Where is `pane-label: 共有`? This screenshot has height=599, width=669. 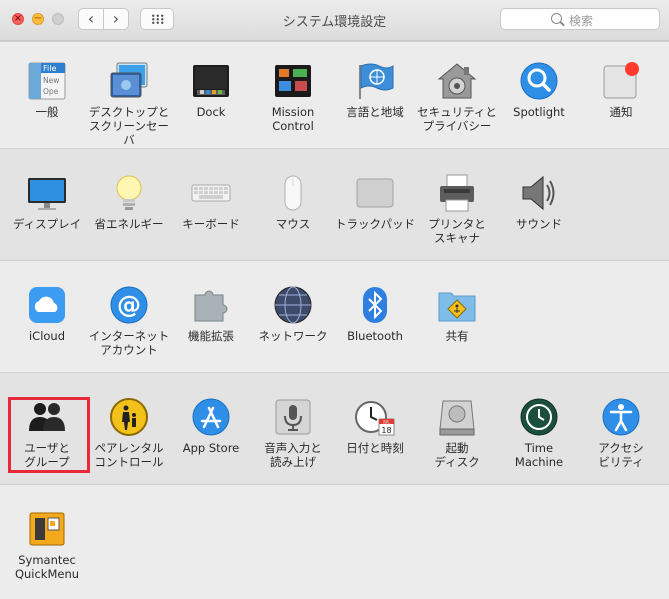 pane-label: 共有 is located at coordinates (457, 336).